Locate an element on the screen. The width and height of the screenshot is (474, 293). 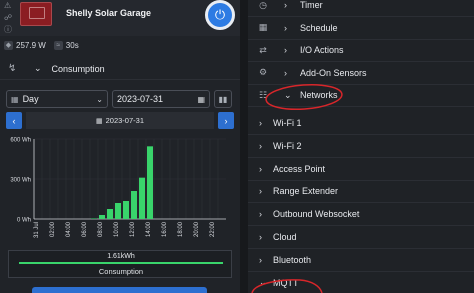
info-icon: ⓘ is located at coordinates (10, 30).